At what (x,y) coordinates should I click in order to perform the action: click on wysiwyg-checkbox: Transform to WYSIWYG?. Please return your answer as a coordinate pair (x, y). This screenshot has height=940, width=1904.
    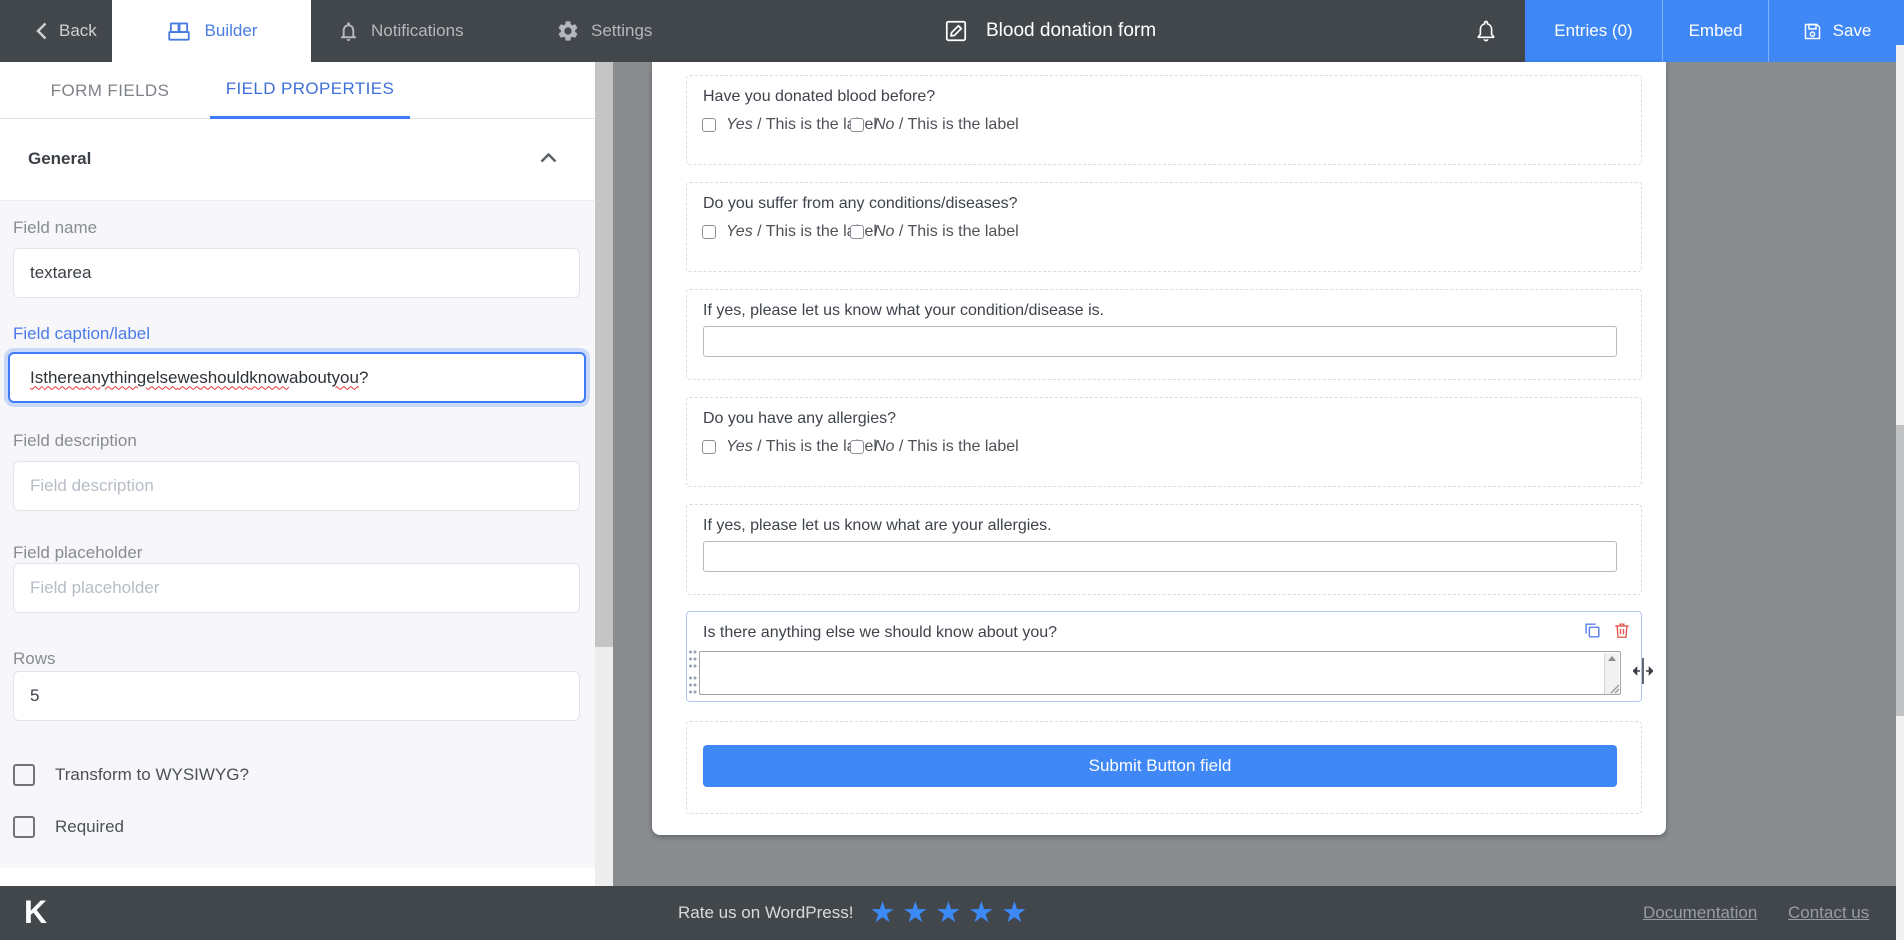
    Looking at the image, I should click on (131, 775).